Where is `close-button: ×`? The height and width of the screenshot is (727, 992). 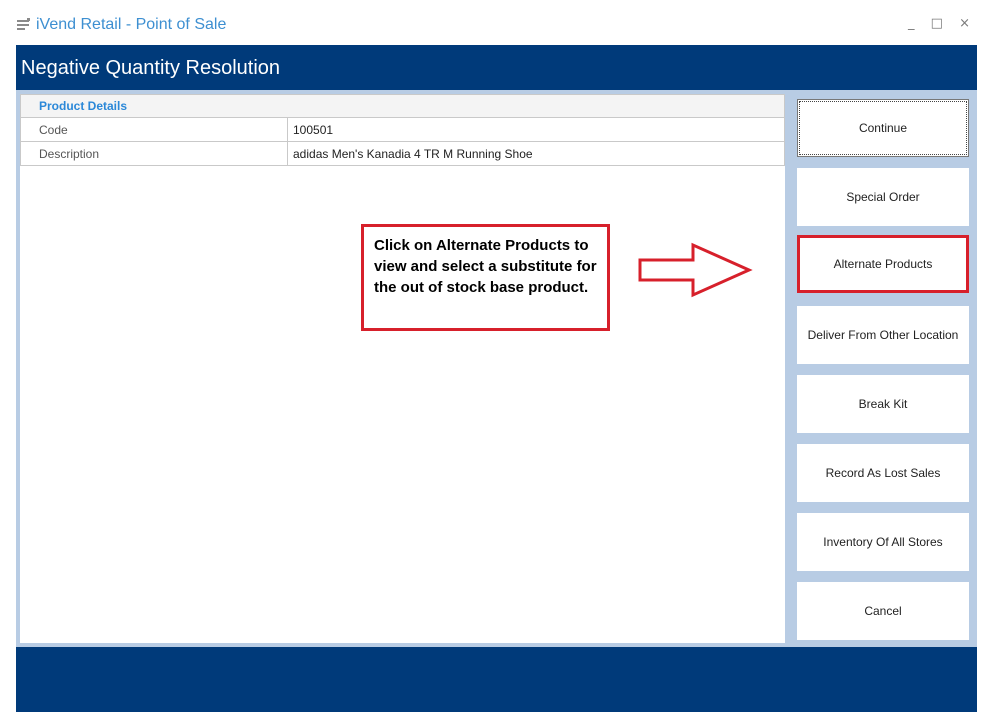 close-button: × is located at coordinates (967, 23).